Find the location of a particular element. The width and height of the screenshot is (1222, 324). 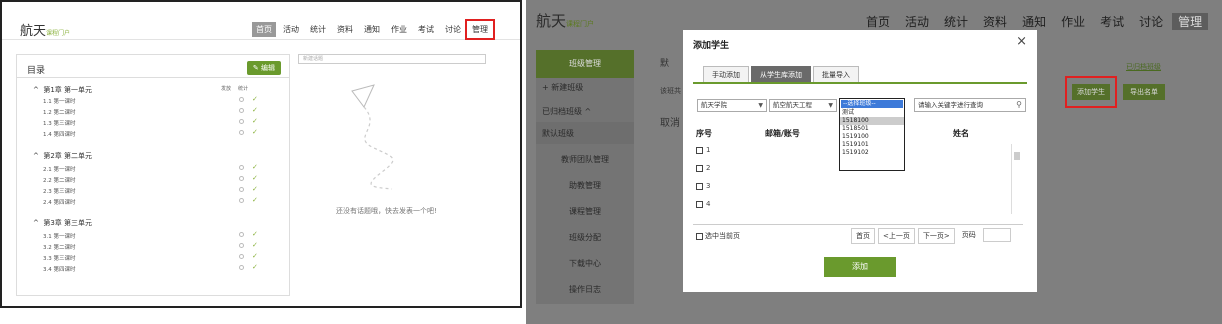

catalog-title: 目录 is located at coordinates (36, 71).